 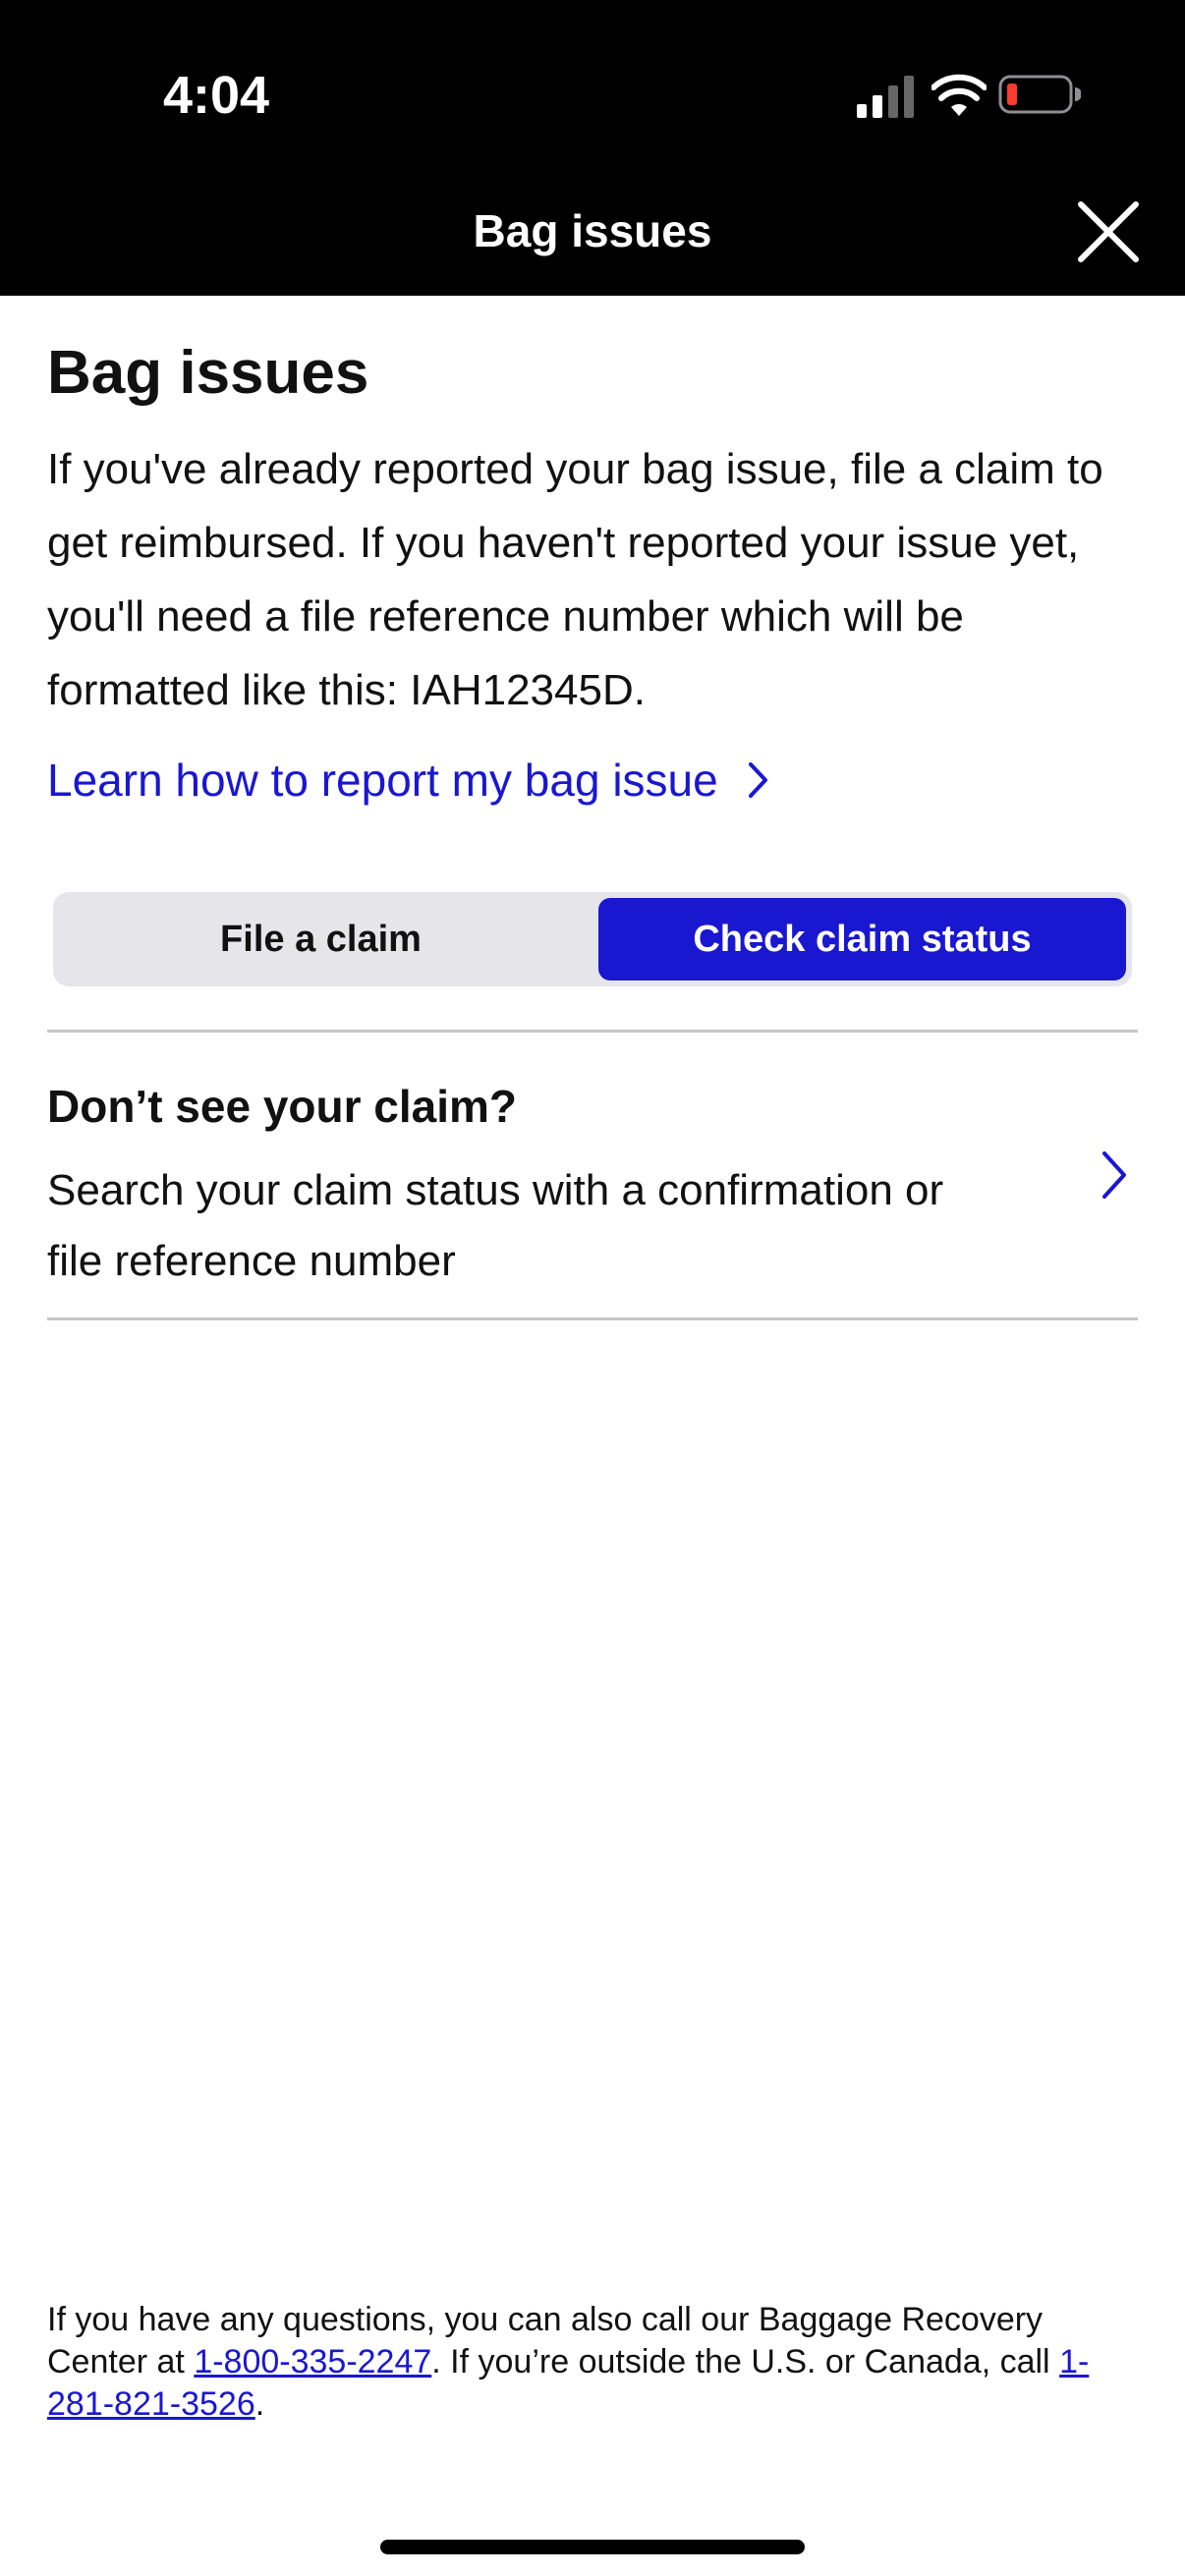 I want to click on divider, so click(x=592, y=1318).